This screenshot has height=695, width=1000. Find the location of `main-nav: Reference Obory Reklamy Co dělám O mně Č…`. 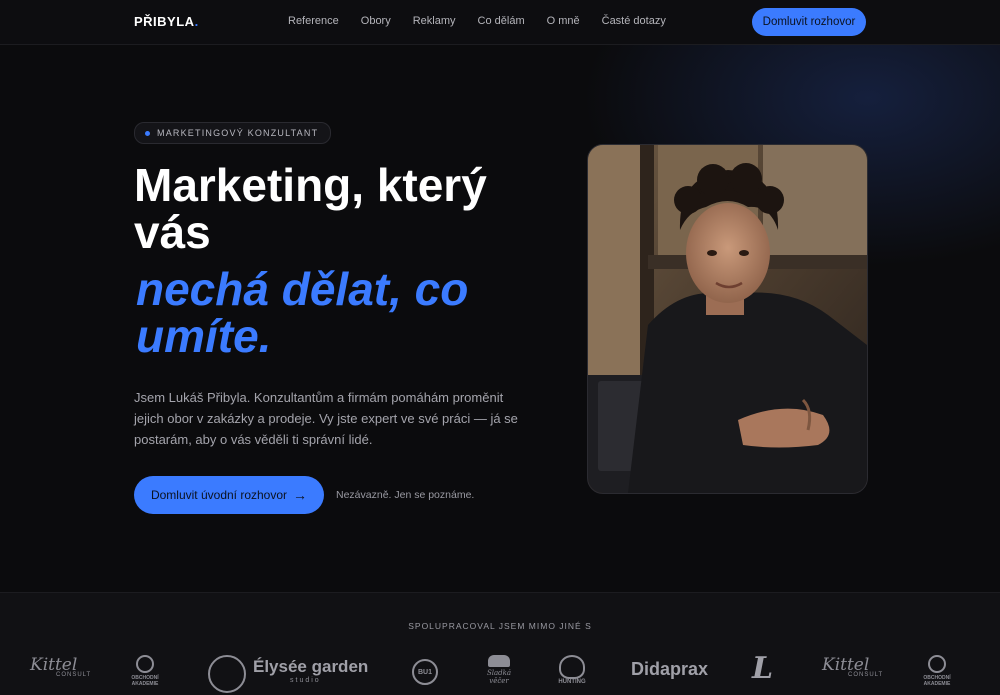

main-nav: Reference Obory Reklamy Co dělám O mně Č… is located at coordinates (488, 21).